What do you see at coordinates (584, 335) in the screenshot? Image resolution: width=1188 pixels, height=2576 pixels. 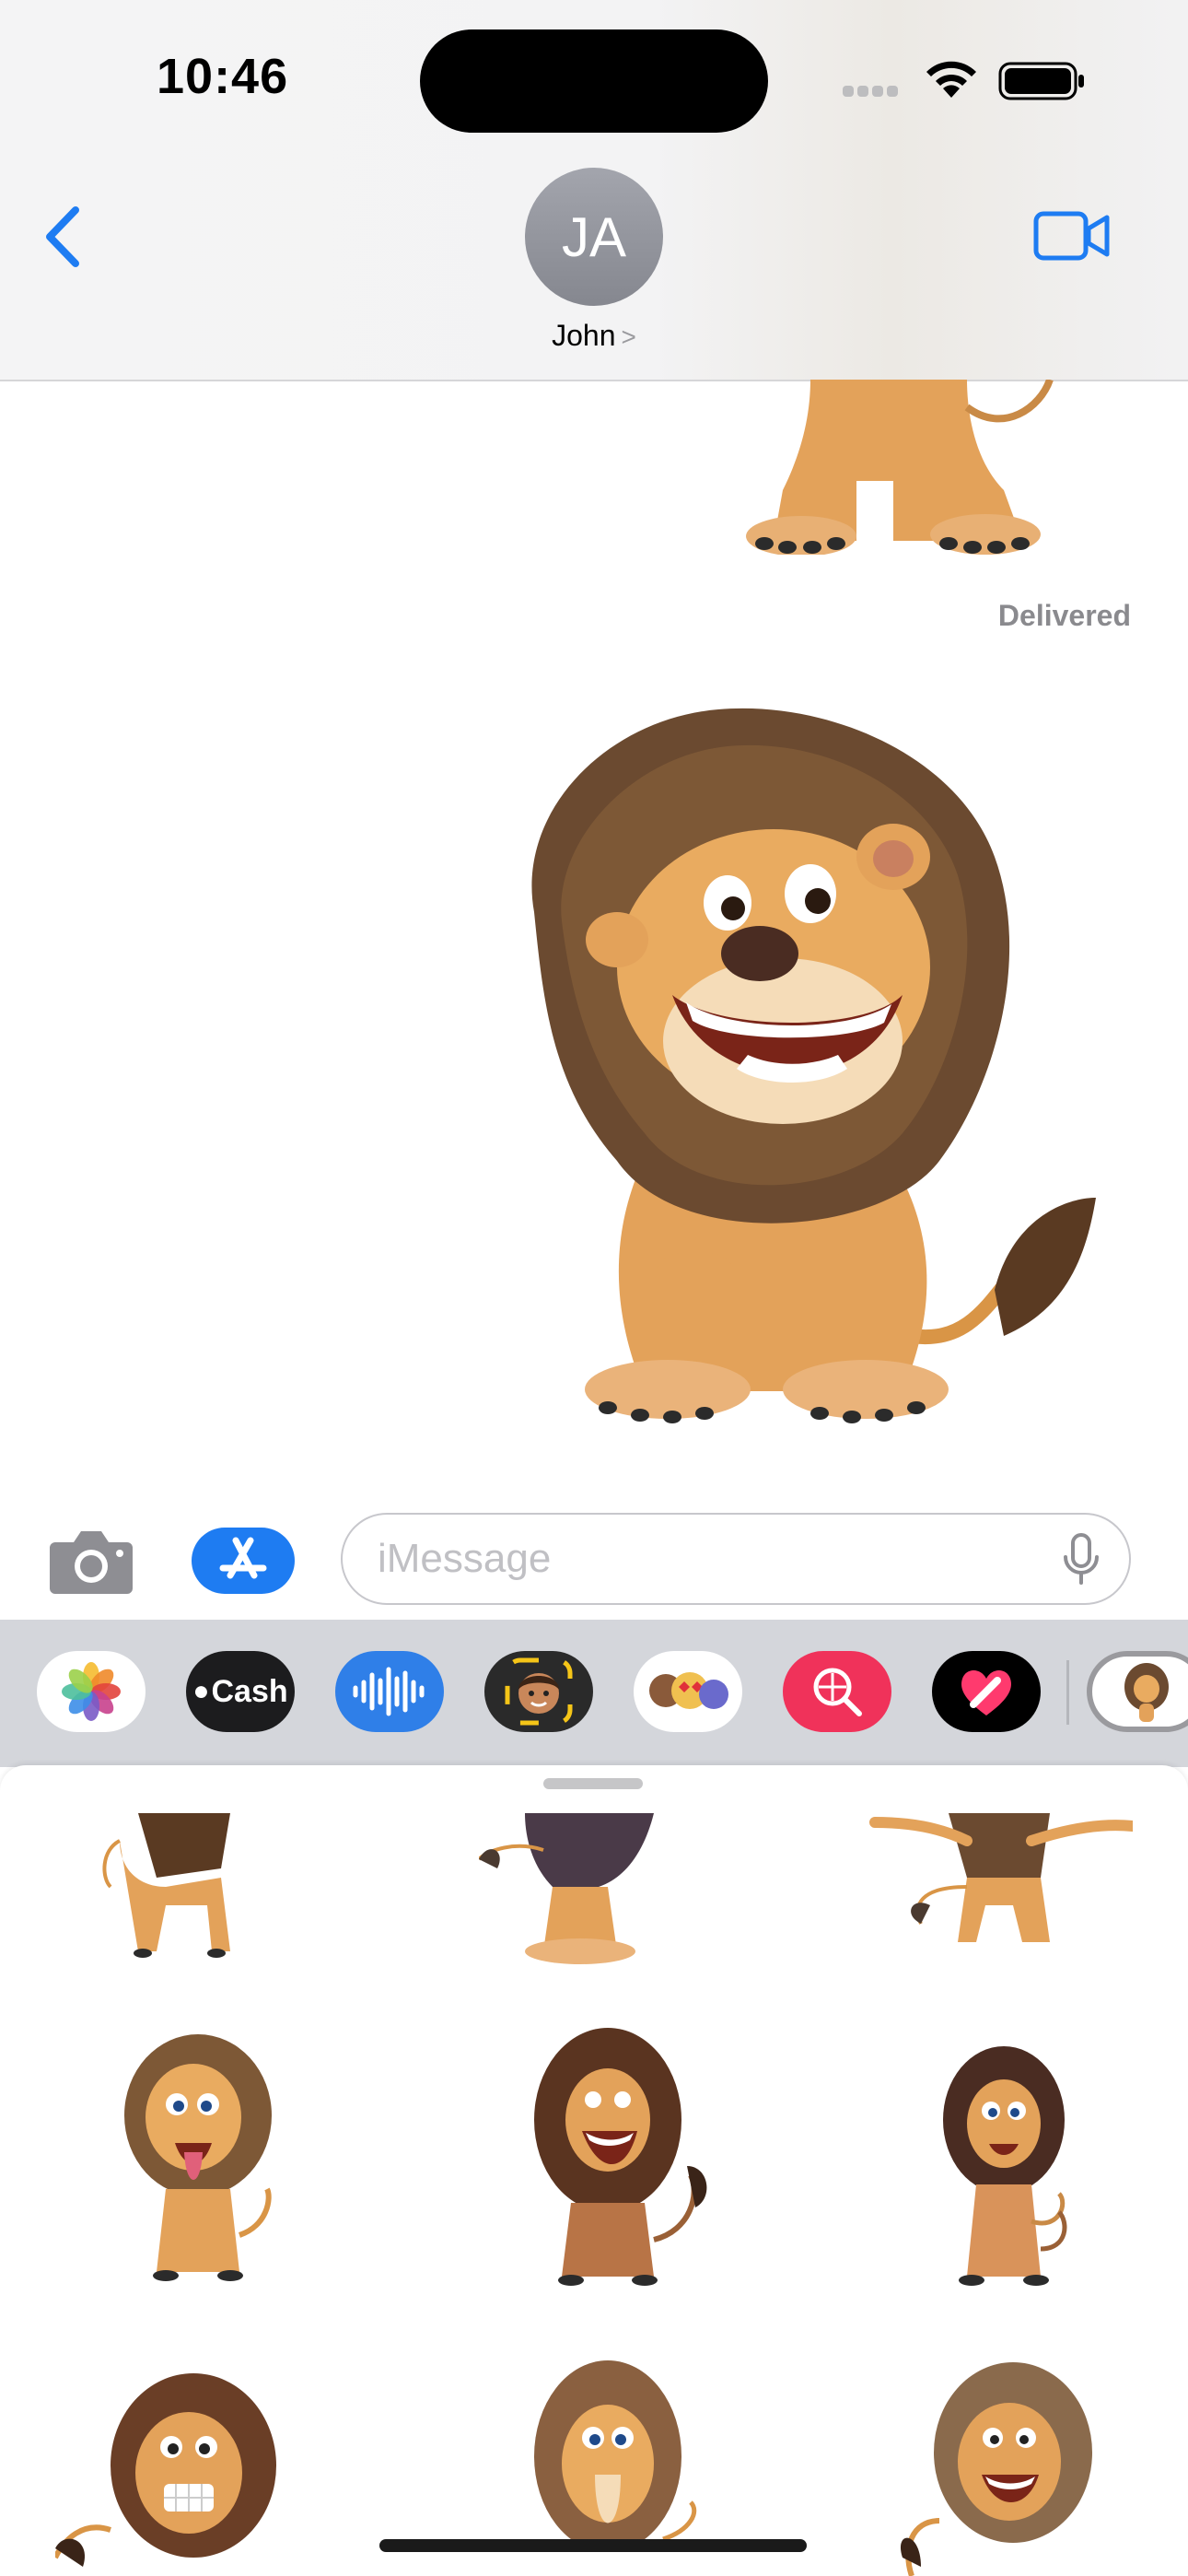 I see `contact-name-label: John` at bounding box center [584, 335].